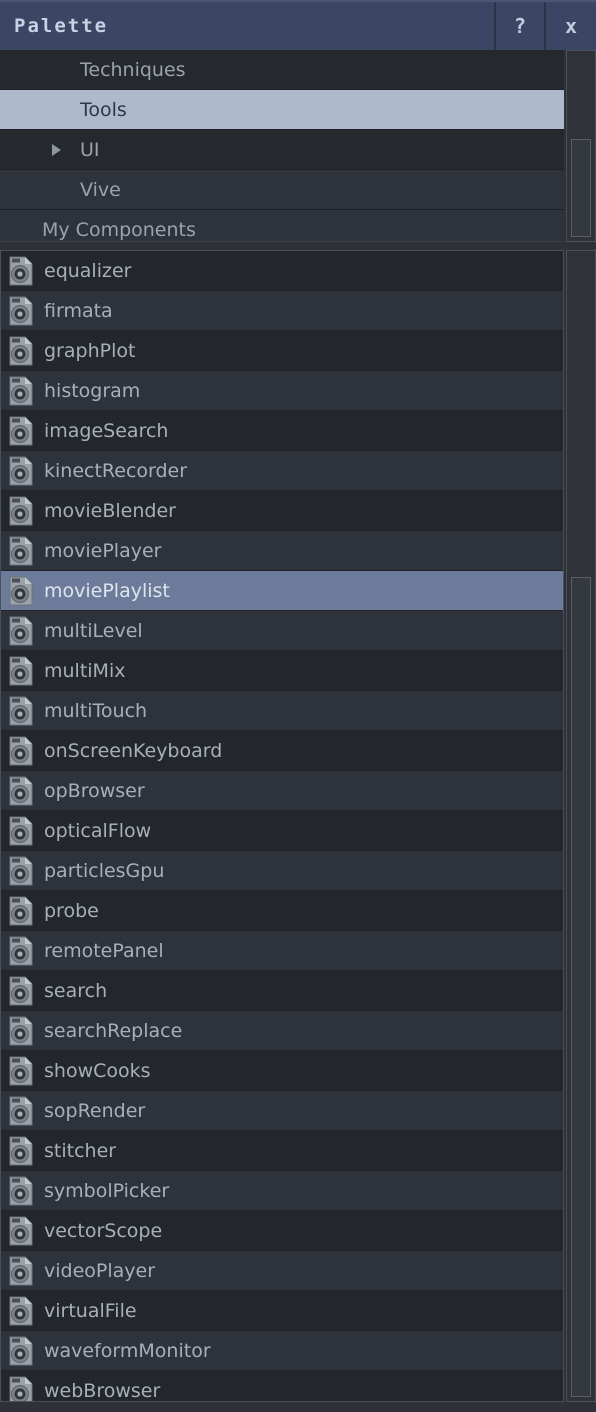 This screenshot has height=1412, width=596. I want to click on list-item-label: multiLevel, so click(93, 630).